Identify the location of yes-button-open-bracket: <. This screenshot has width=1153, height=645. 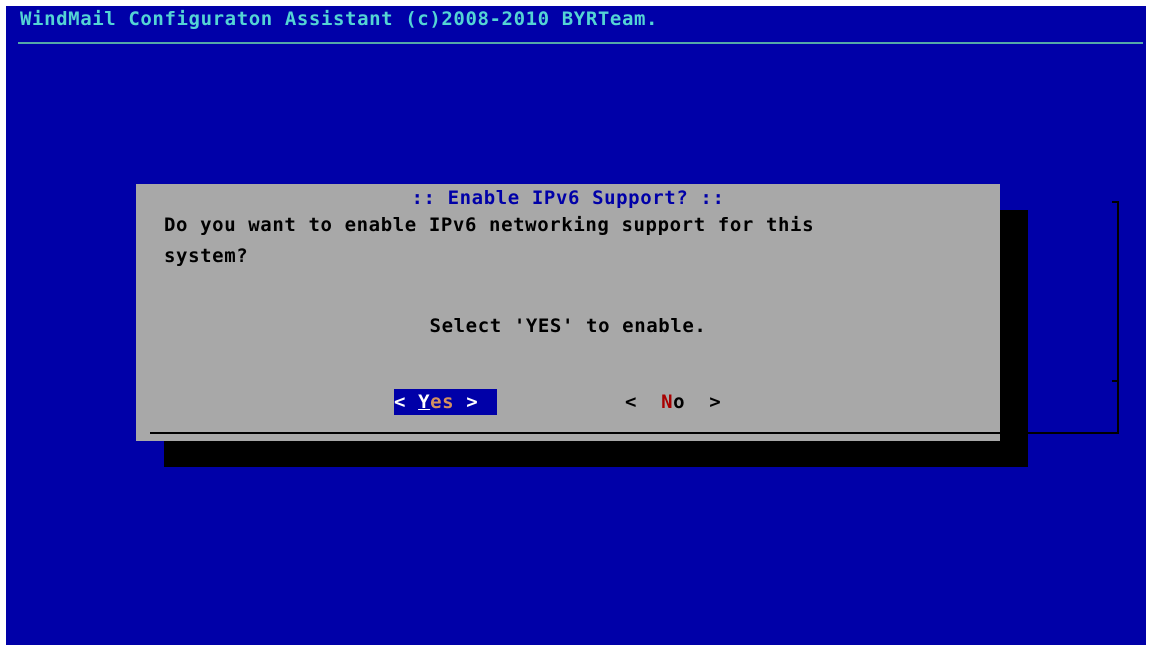
(406, 402).